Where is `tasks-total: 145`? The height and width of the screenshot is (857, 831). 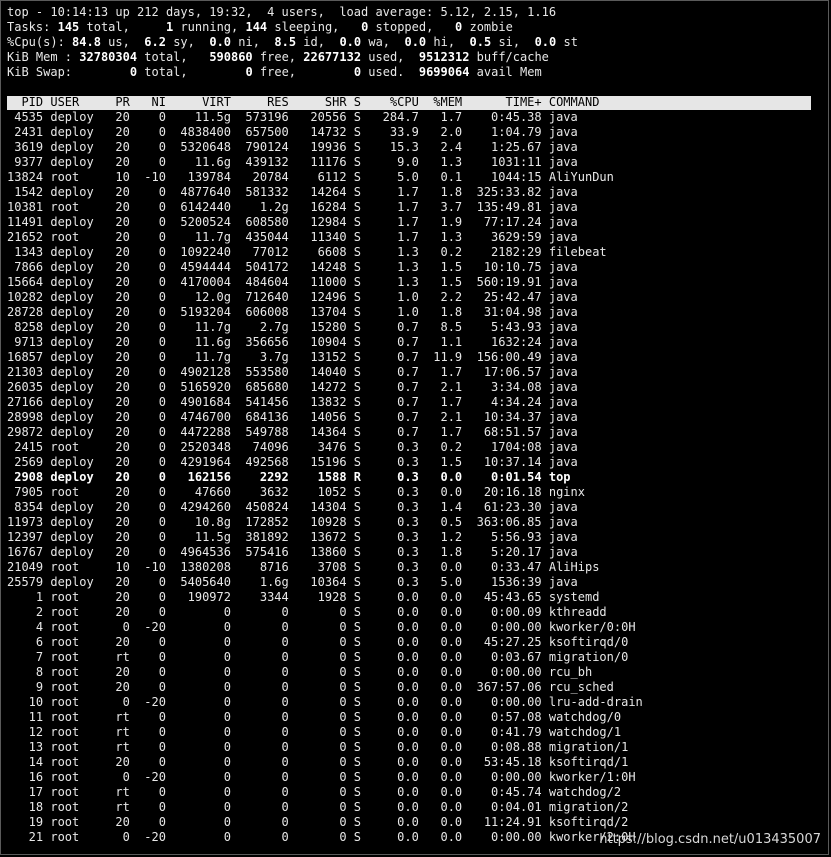
tasks-total: 145 is located at coordinates (68, 27).